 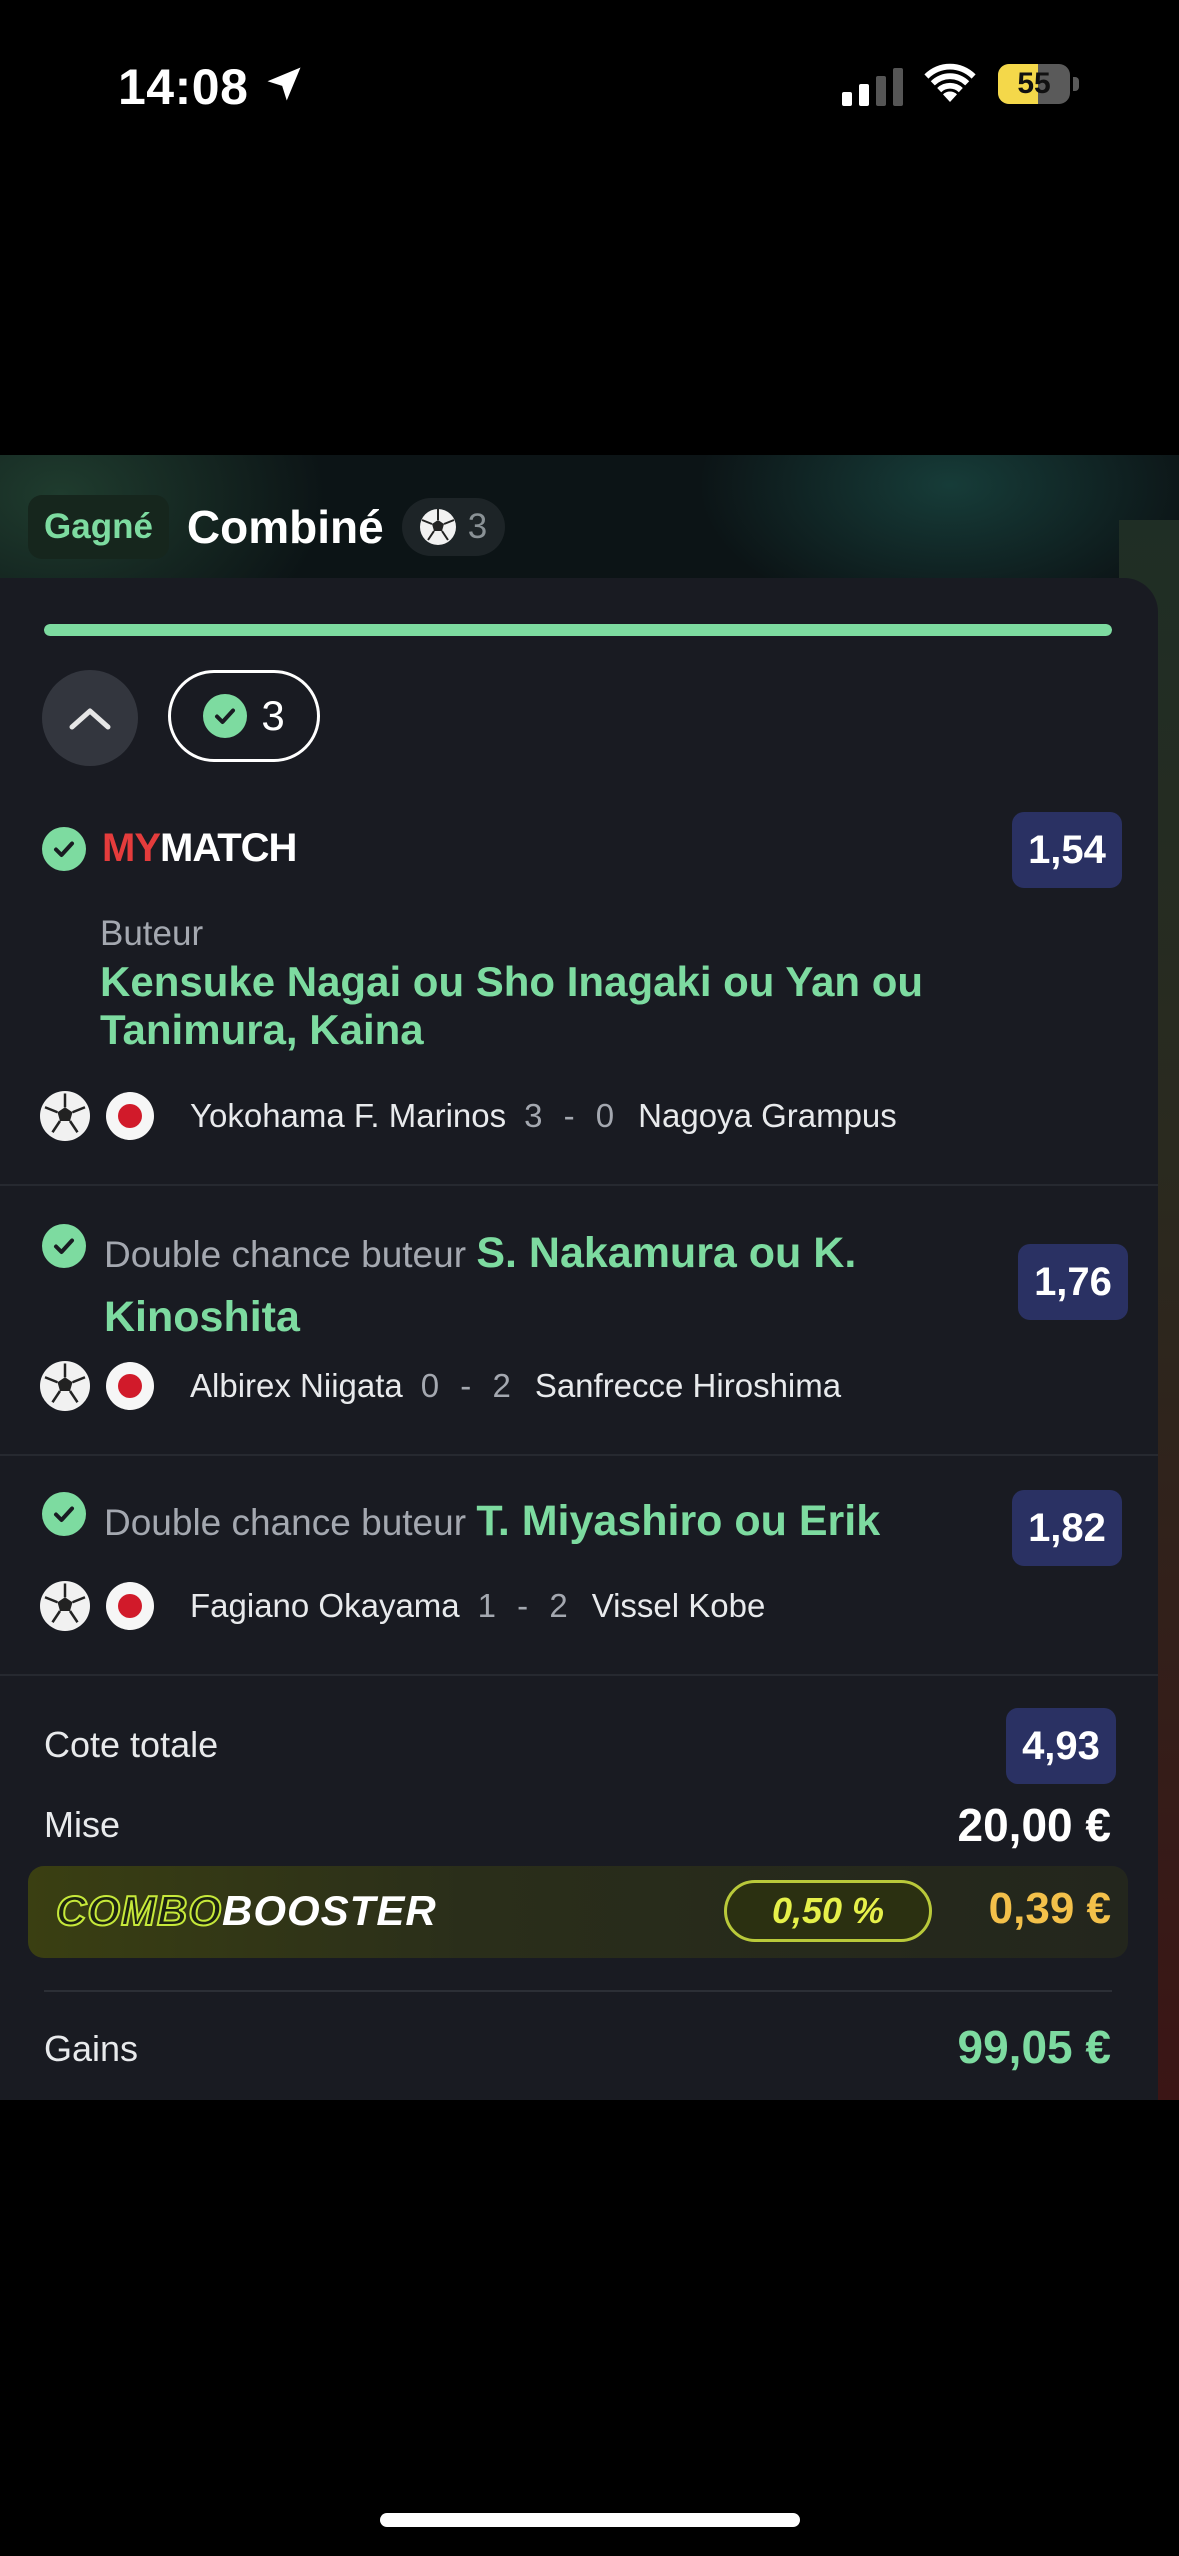 I want to click on winnings-label: Gains, so click(x=91, y=2048).